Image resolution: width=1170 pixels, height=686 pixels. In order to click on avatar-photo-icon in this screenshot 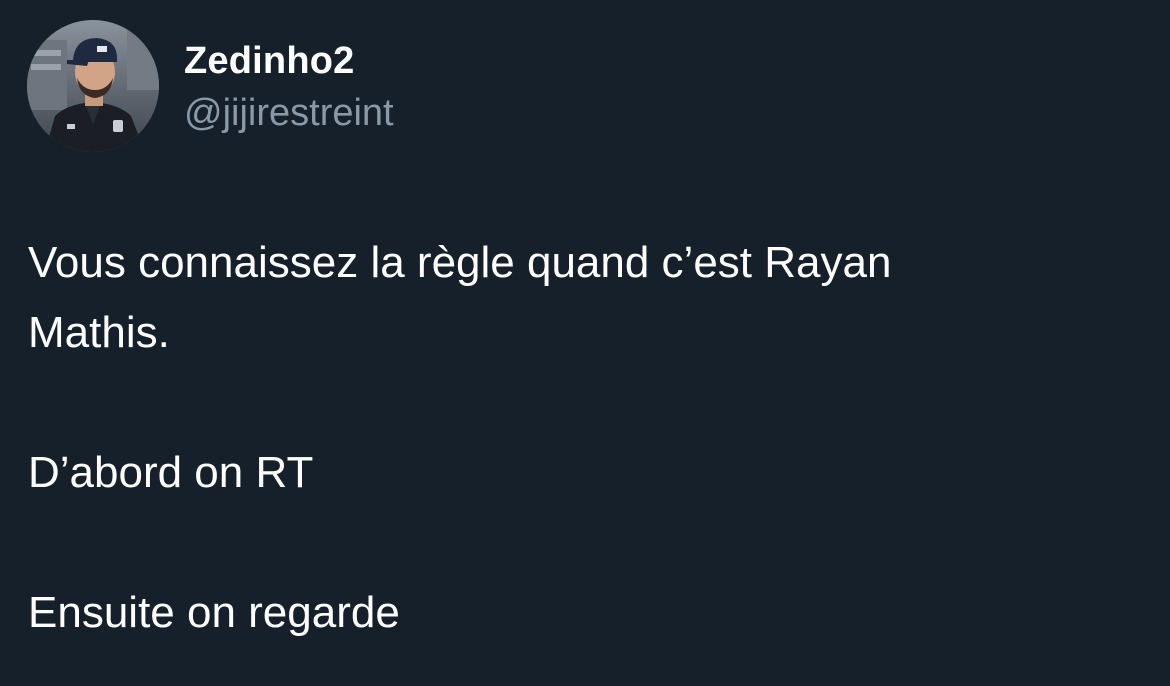, I will do `click(93, 86)`.